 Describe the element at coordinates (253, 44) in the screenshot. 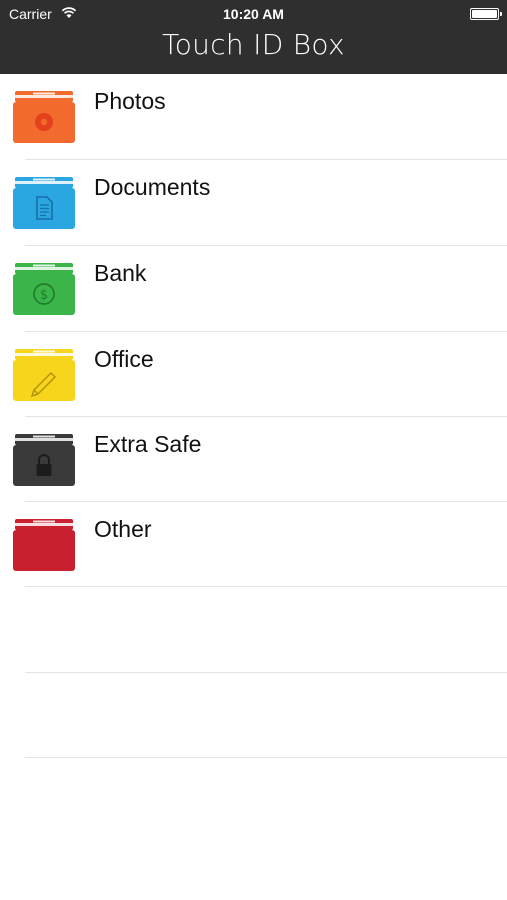

I see `page-title: Touch ID Box` at that location.